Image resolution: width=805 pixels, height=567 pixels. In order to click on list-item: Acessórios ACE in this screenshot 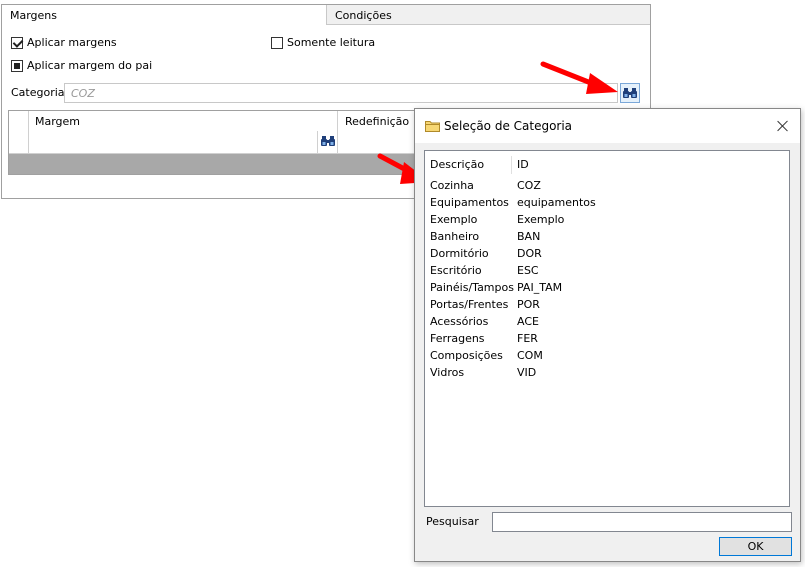, I will do `click(607, 321)`.